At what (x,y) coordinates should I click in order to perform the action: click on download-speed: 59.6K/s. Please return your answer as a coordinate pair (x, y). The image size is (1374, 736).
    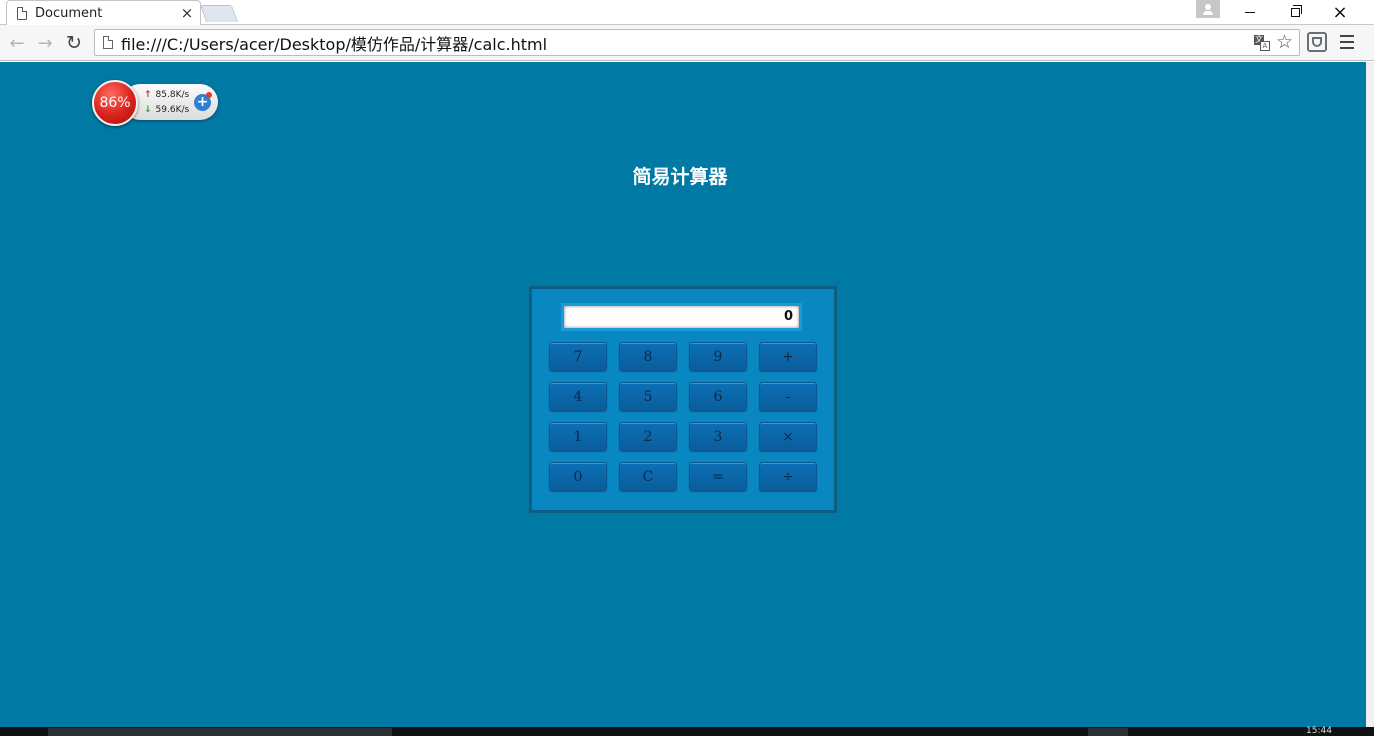
    Looking at the image, I should click on (172, 110).